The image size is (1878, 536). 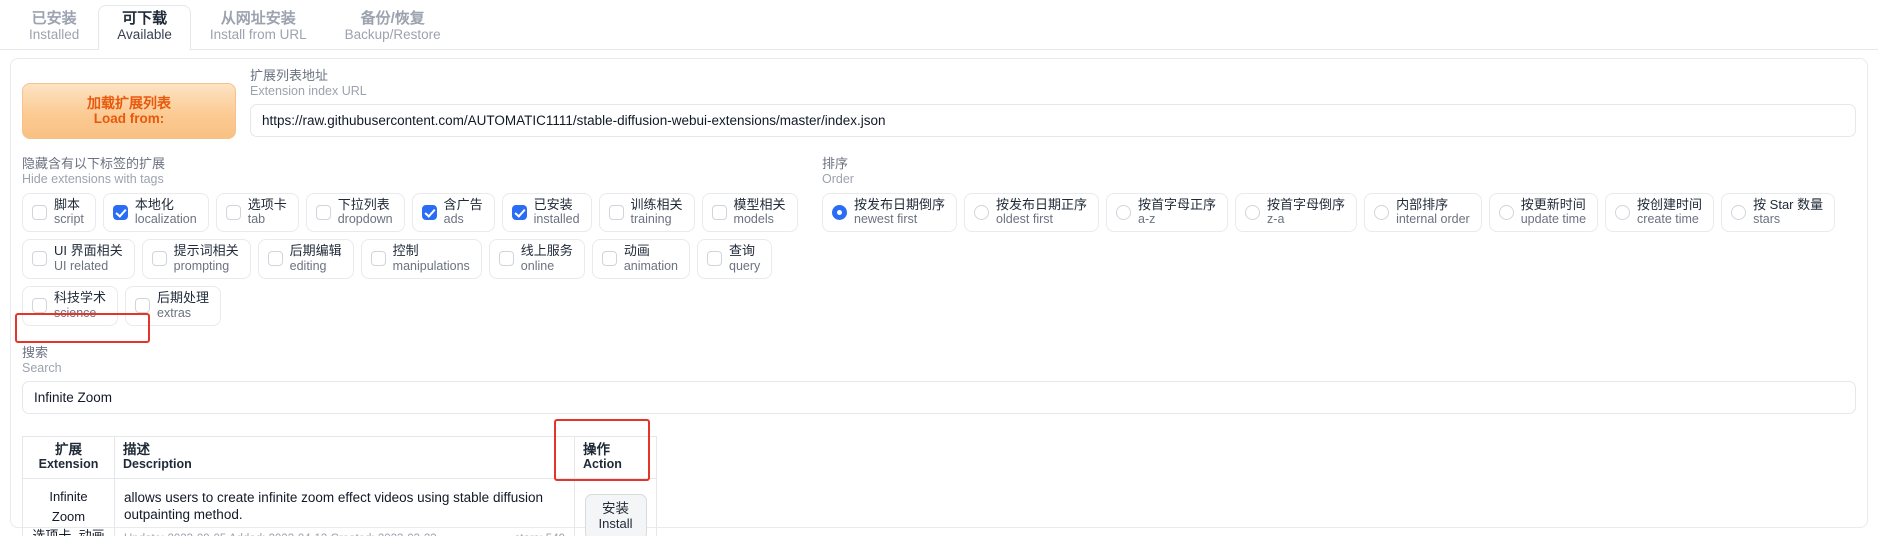 I want to click on tab-available: 可下载 Available, so click(x=144, y=27).